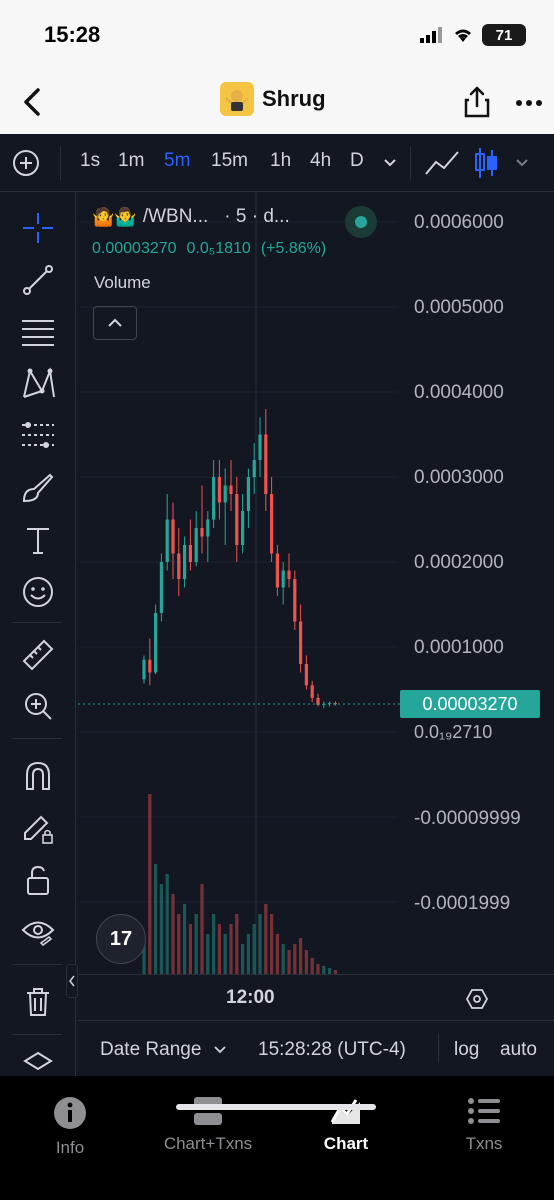 The width and height of the screenshot is (554, 1200). Describe the element at coordinates (177, 161) in the screenshot. I see `interval-5m: 5m` at that location.